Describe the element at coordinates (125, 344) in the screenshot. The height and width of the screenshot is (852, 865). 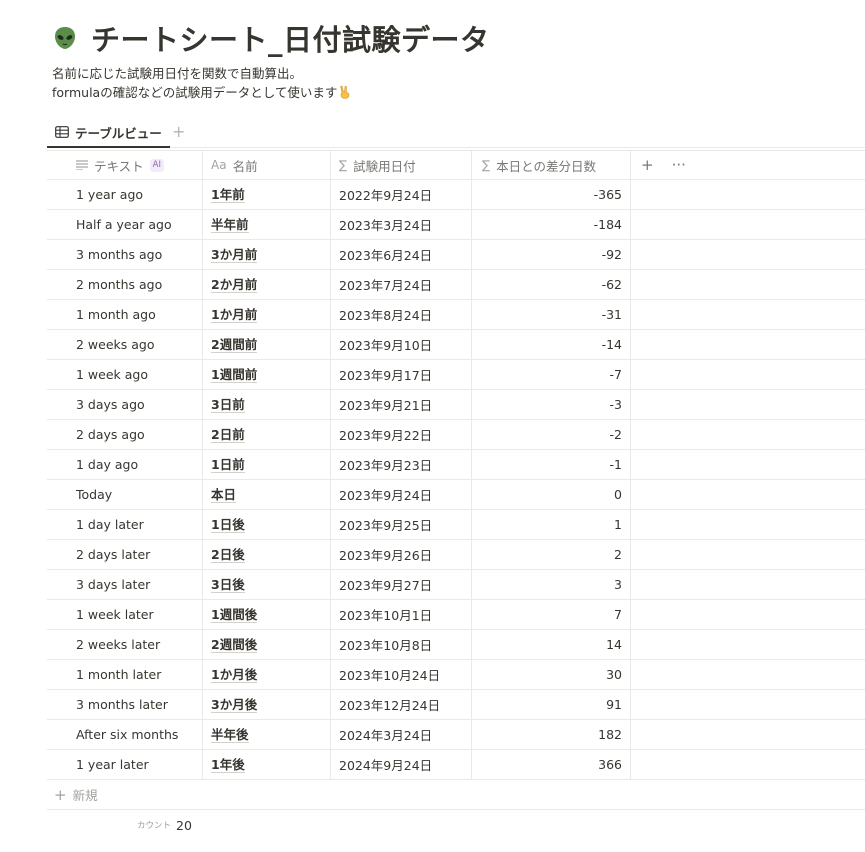
I see `text-cell: 2 weeks ago` at that location.